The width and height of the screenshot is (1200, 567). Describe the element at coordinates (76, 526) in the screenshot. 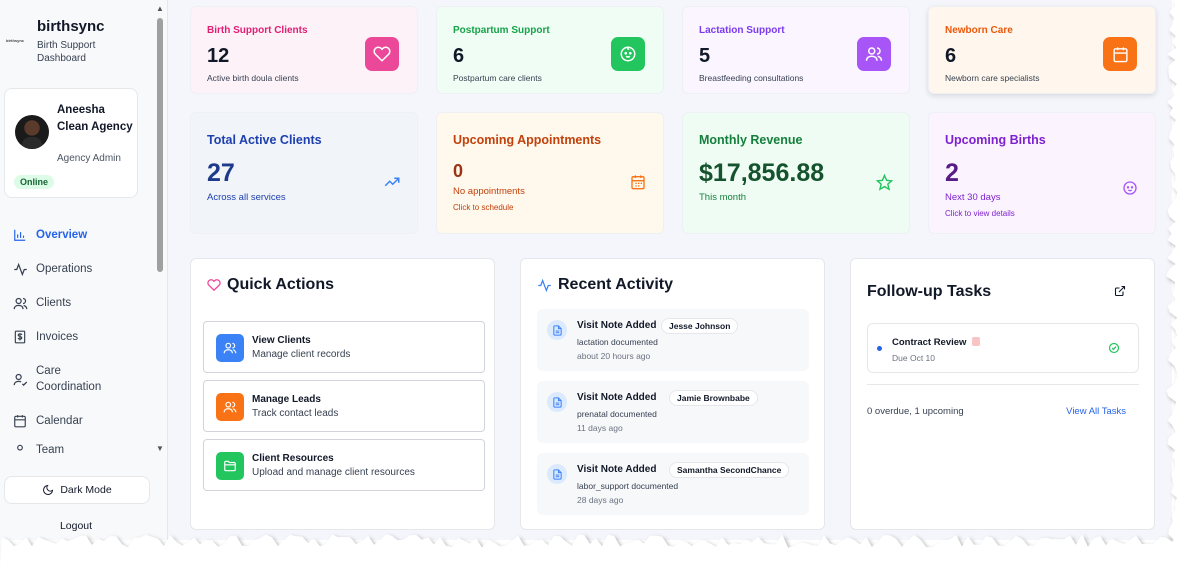

I see `logout-button: Logout` at that location.